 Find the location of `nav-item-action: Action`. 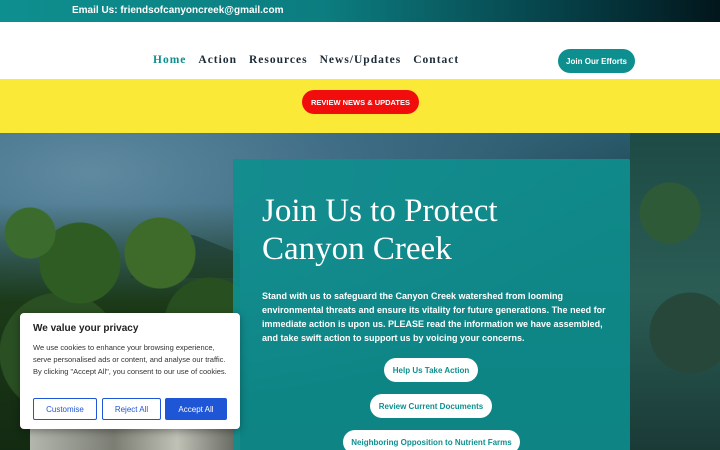

nav-item-action: Action is located at coordinates (217, 61).